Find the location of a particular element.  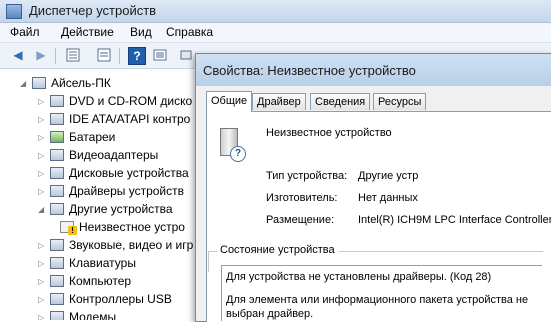

tree-root: ◢ Айсель-ПК is located at coordinates (65, 83).